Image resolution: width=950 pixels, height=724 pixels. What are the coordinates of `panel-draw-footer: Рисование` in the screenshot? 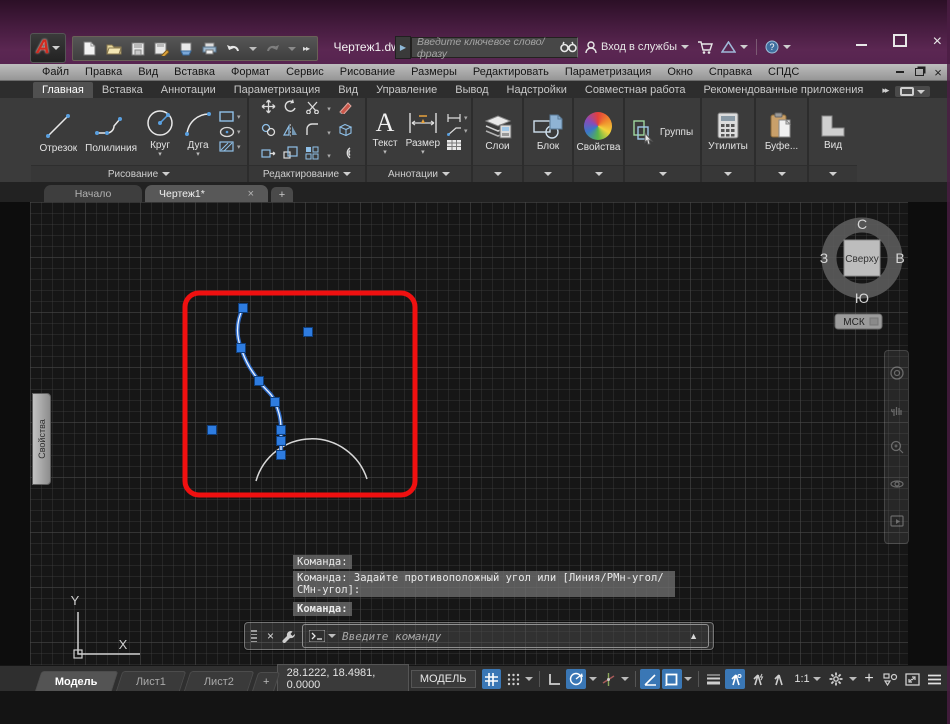 It's located at (139, 173).